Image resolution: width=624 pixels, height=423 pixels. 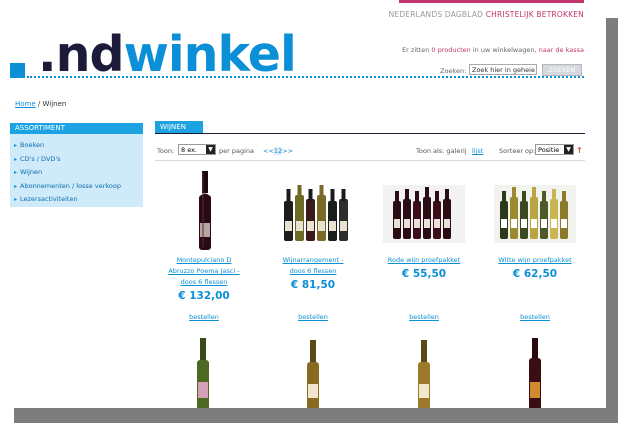 I want to click on product-price: € 132,00, so click(x=204, y=296).